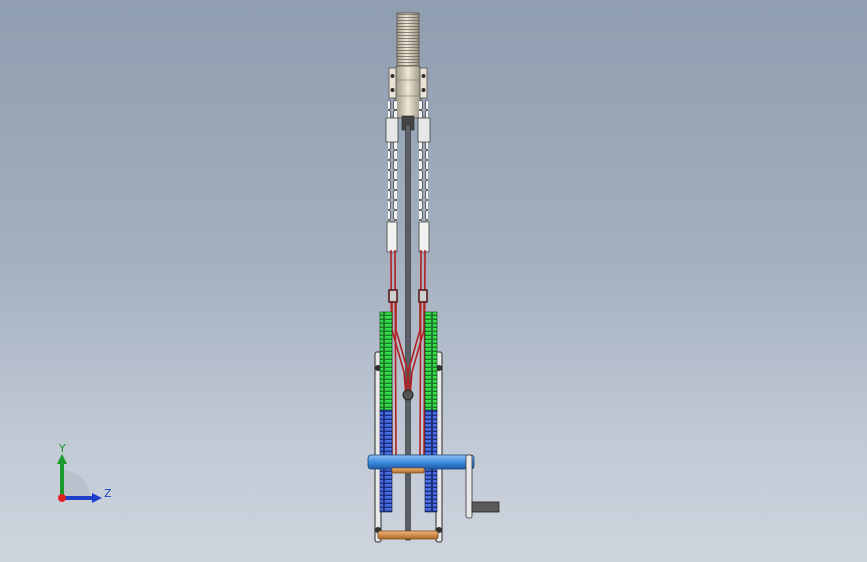  Describe the element at coordinates (482, 486) in the screenshot. I see `hand-crank` at that location.